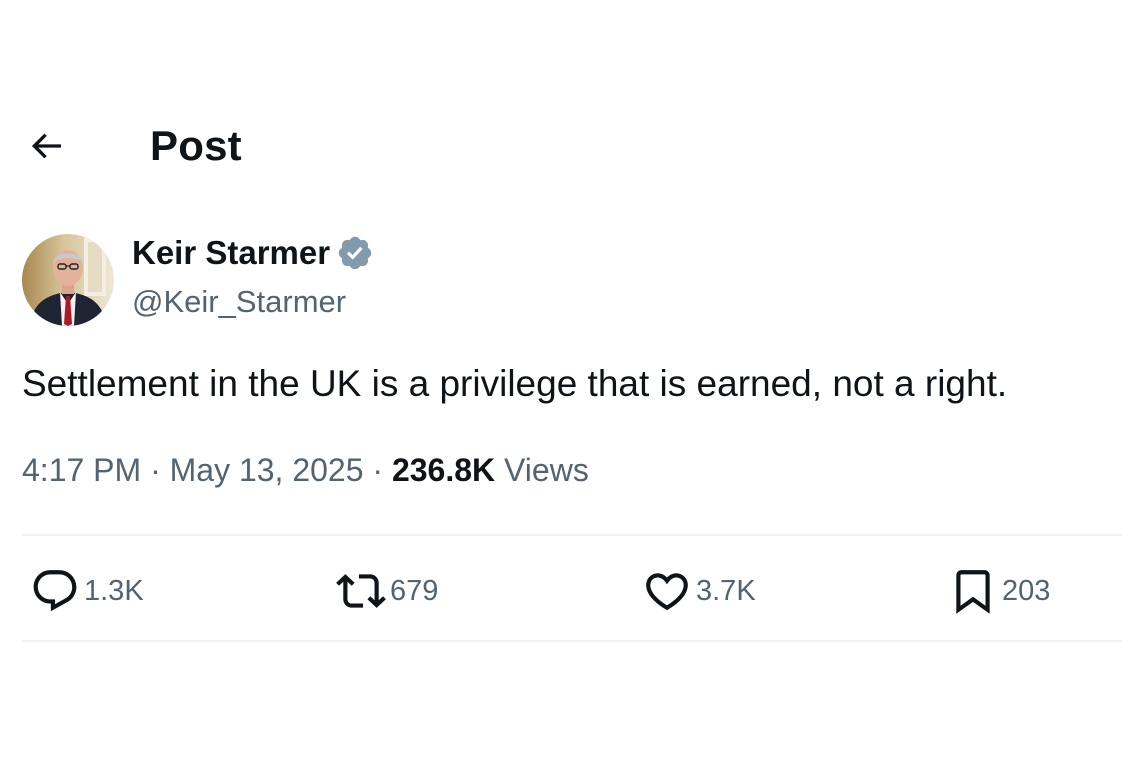 Image resolution: width=1142 pixels, height=776 pixels. Describe the element at coordinates (267, 470) in the screenshot. I see `tweet-date: May 13, 2025` at that location.